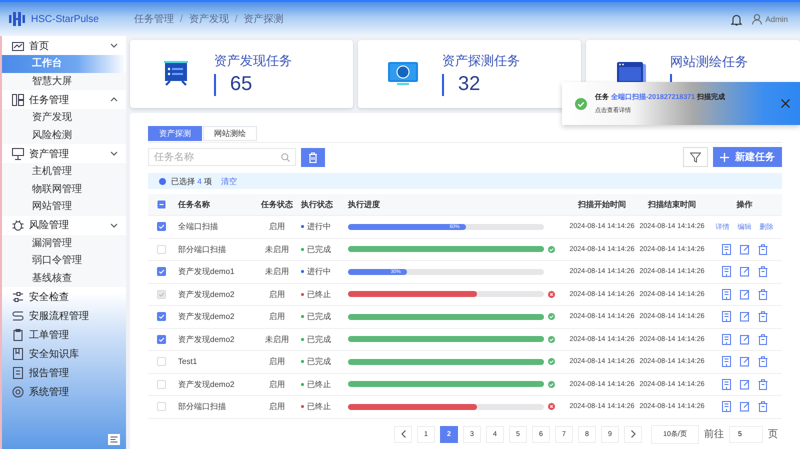 The image size is (800, 449). Describe the element at coordinates (64, 261) in the screenshot. I see `submenu-item: 弱口令管理` at that location.